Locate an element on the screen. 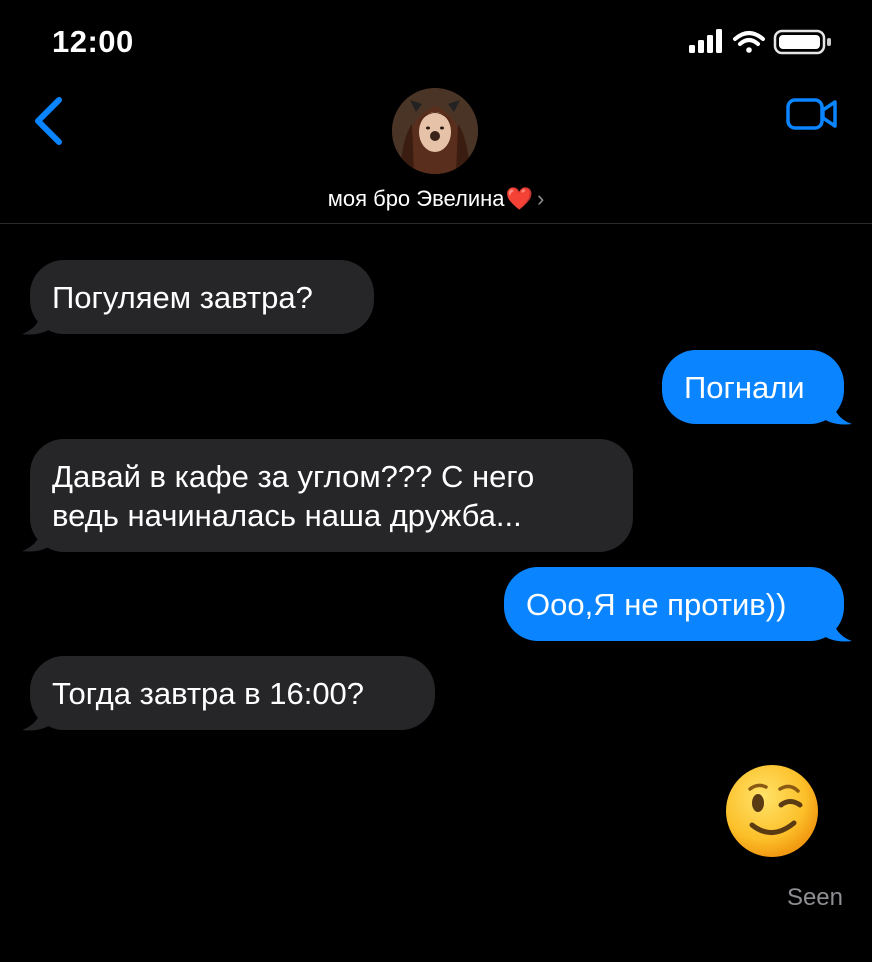  message-bubble-incoming: Тогда завтра в 16:00? is located at coordinates (232, 693).